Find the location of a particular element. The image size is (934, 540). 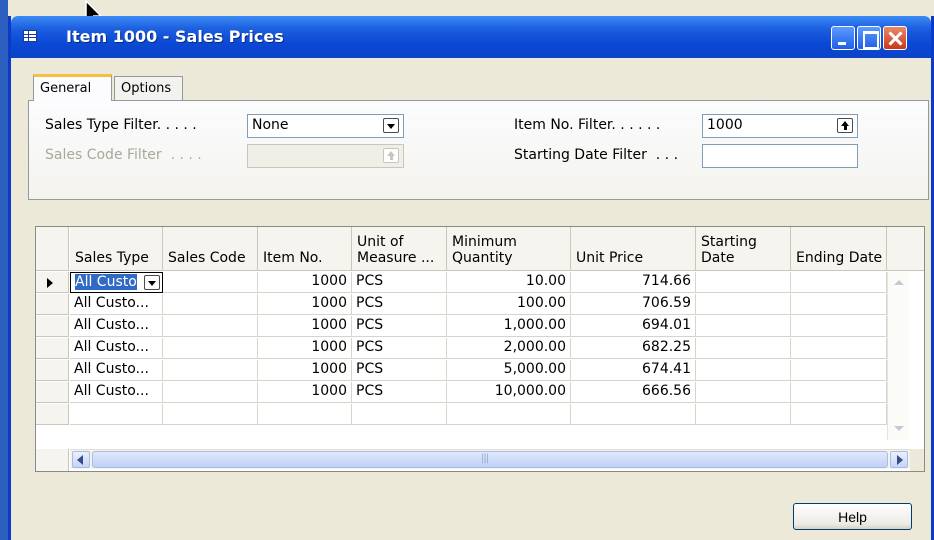

table-cell-item-no is located at coordinates (305, 414).